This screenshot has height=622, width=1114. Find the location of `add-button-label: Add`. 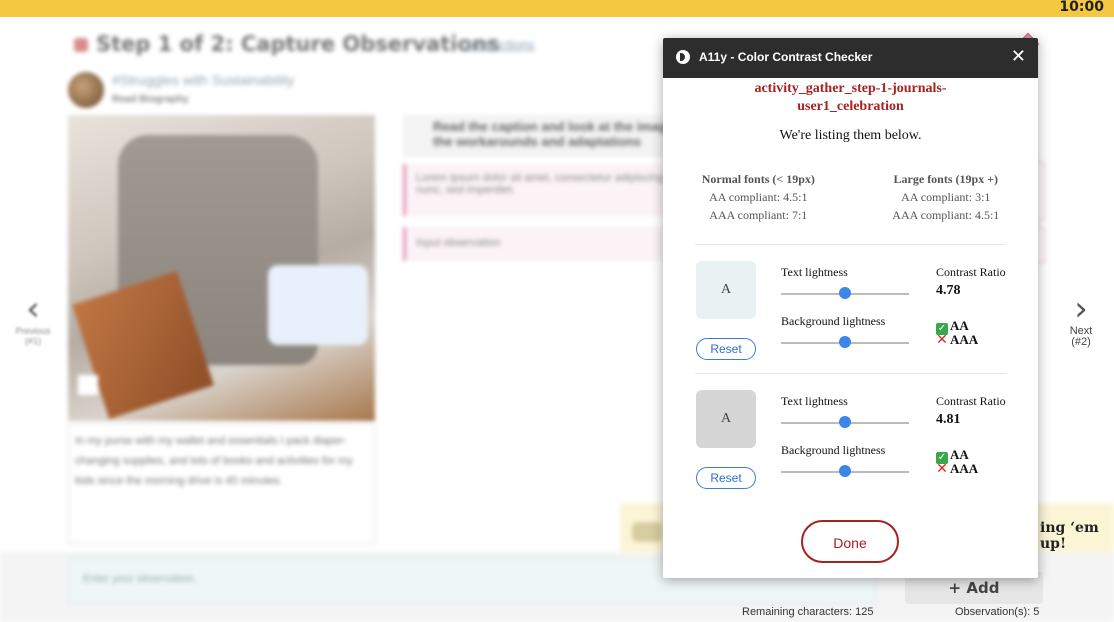

add-button-label: Add is located at coordinates (983, 588).